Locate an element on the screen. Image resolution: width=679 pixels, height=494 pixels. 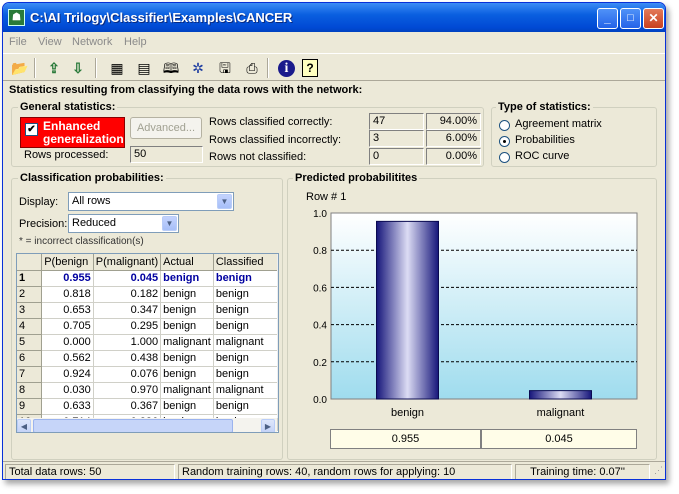
probabilities-radio is located at coordinates (504, 141).